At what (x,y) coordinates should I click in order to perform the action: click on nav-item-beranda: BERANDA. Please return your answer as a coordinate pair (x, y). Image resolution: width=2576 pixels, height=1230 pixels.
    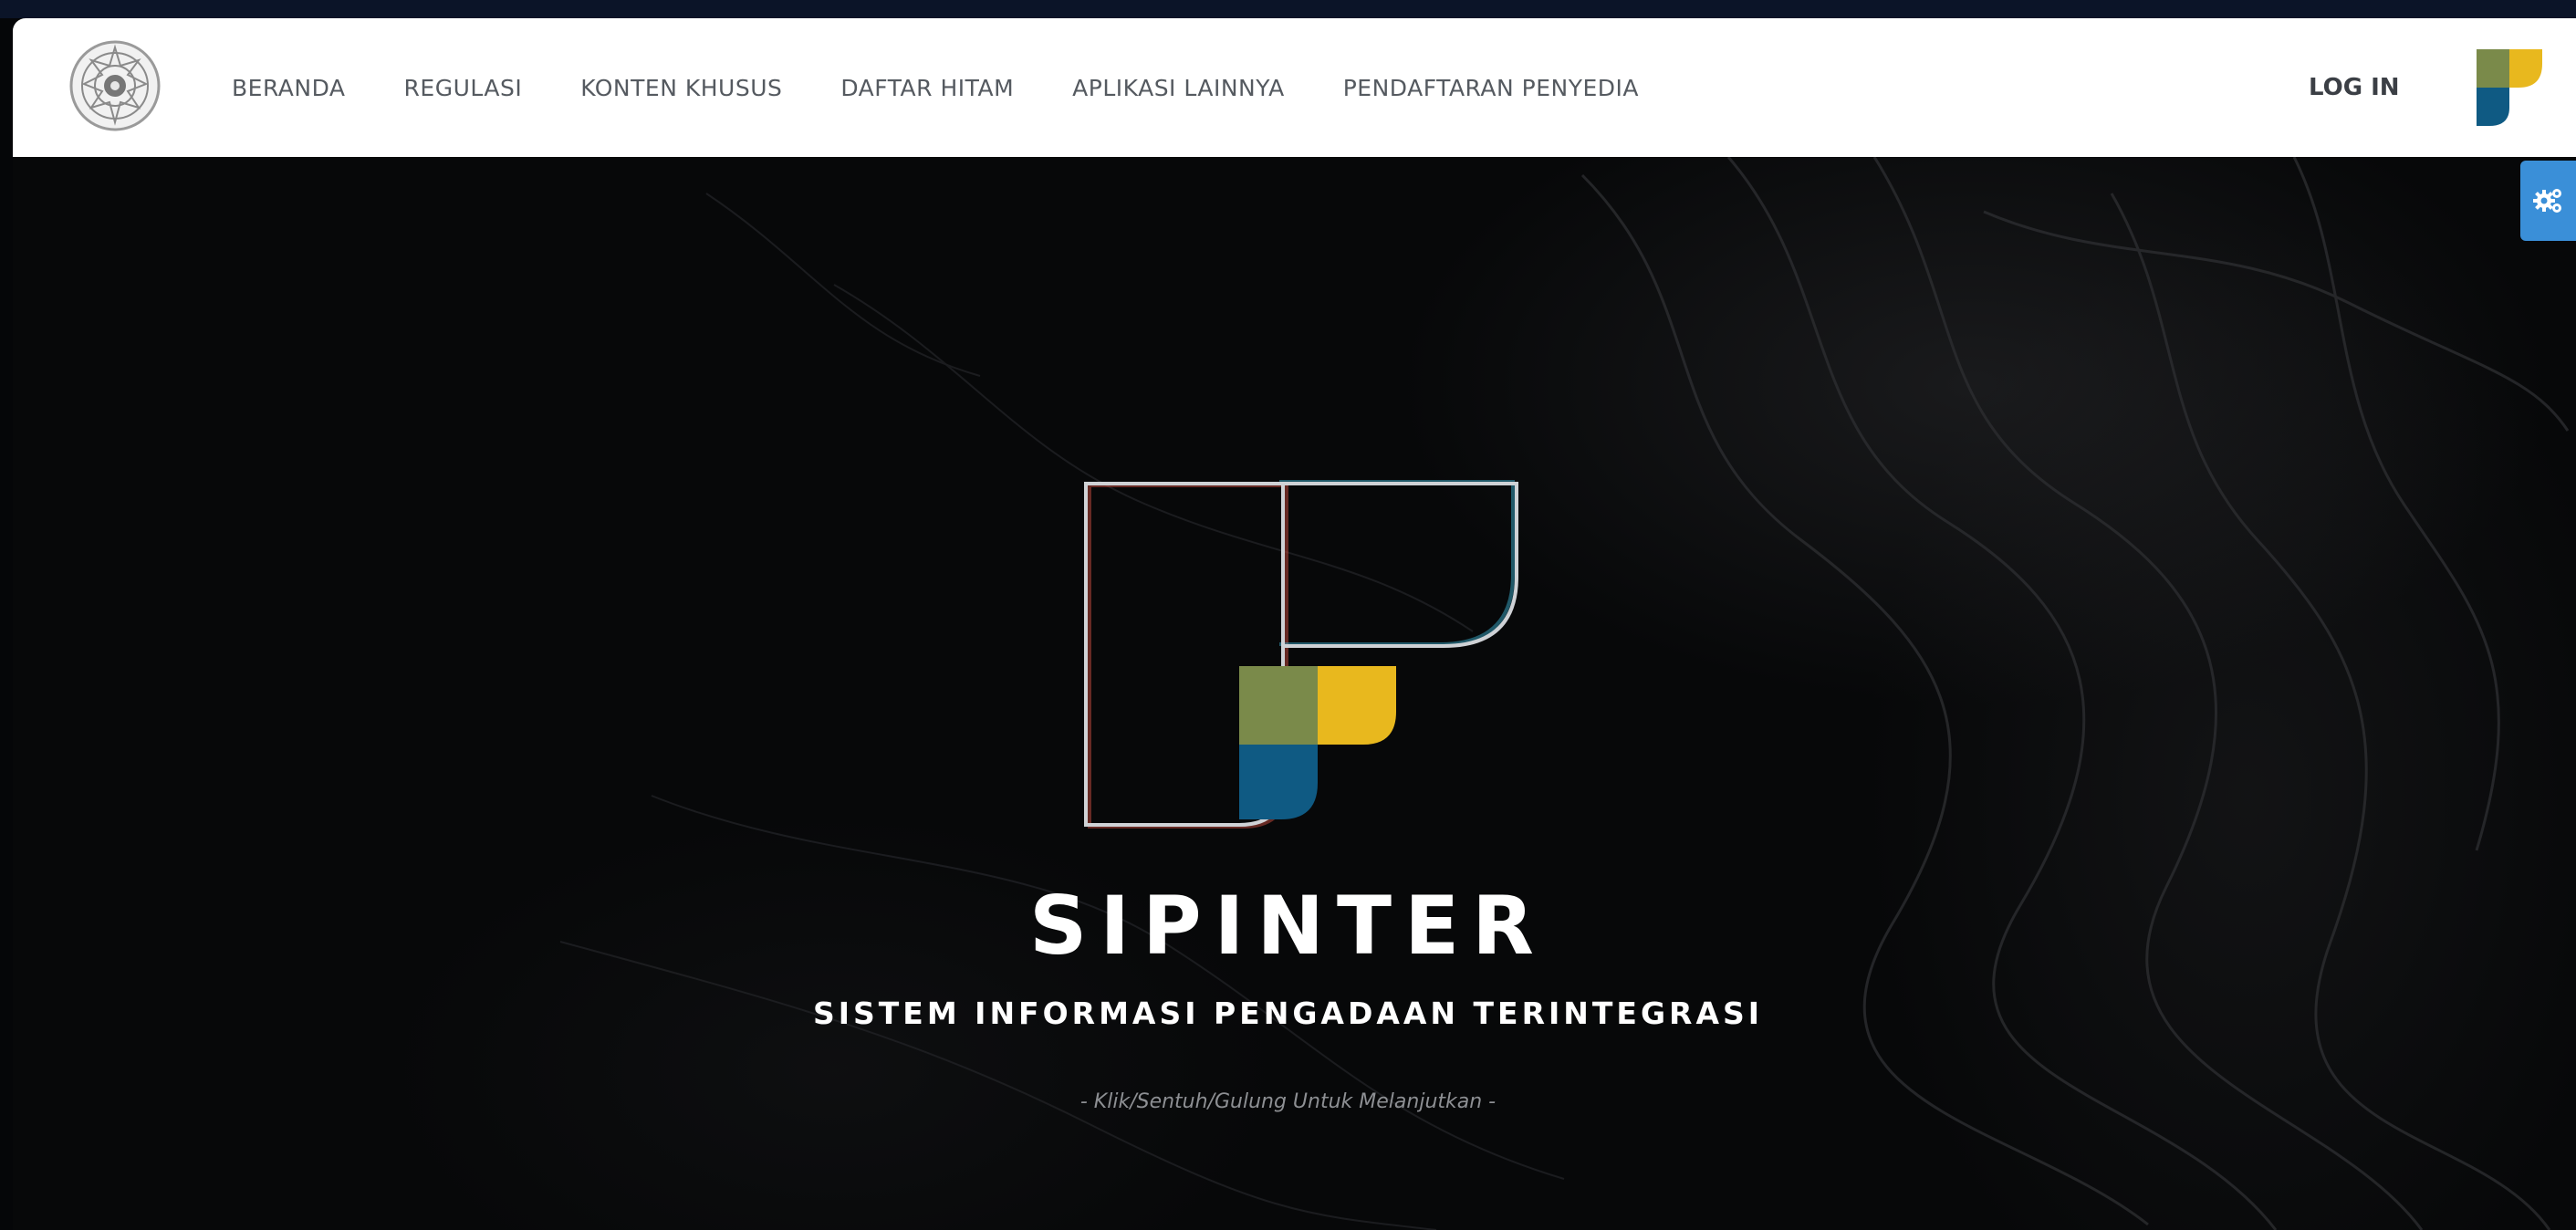
    Looking at the image, I should click on (289, 88).